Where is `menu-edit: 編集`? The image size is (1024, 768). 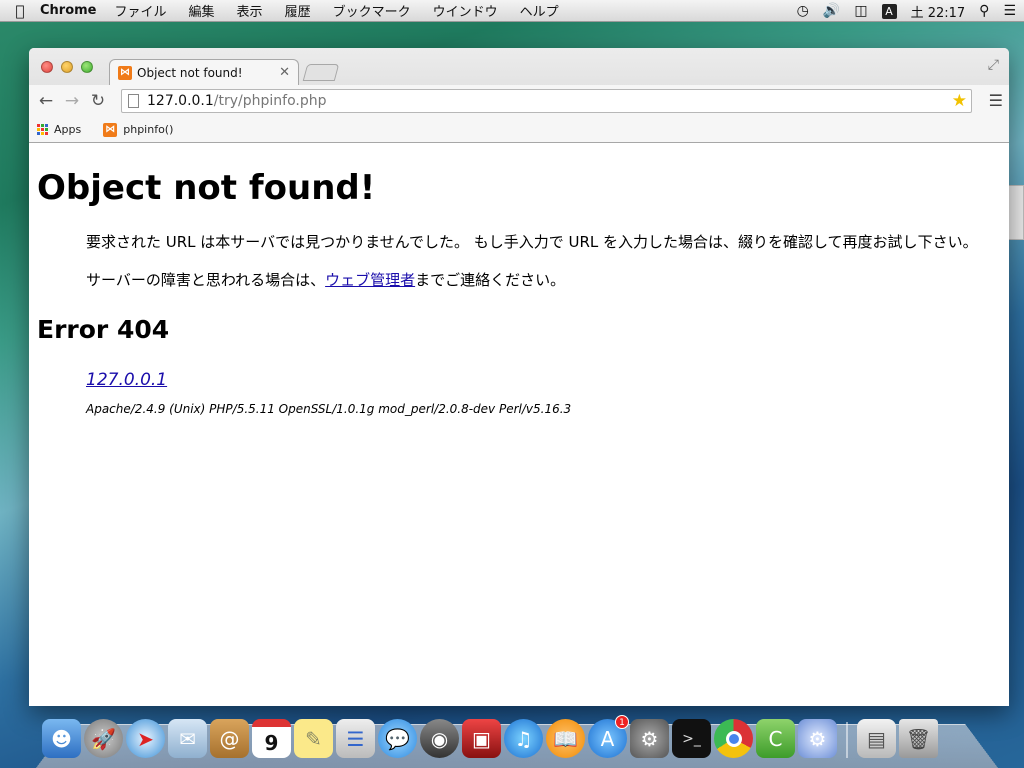
menu-edit: 編集 is located at coordinates (202, 10).